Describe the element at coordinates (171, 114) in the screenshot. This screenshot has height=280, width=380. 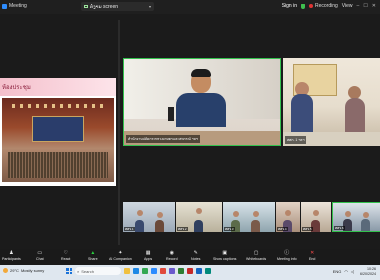
I see `microphone-image` at that location.